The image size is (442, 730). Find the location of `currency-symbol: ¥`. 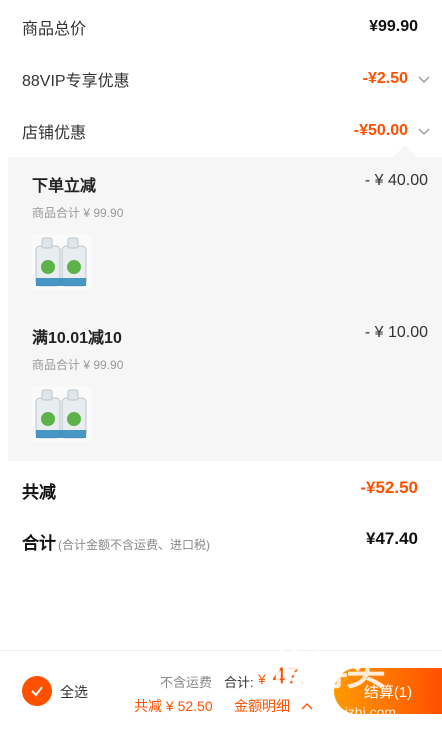

currency-symbol: ¥ is located at coordinates (262, 679).